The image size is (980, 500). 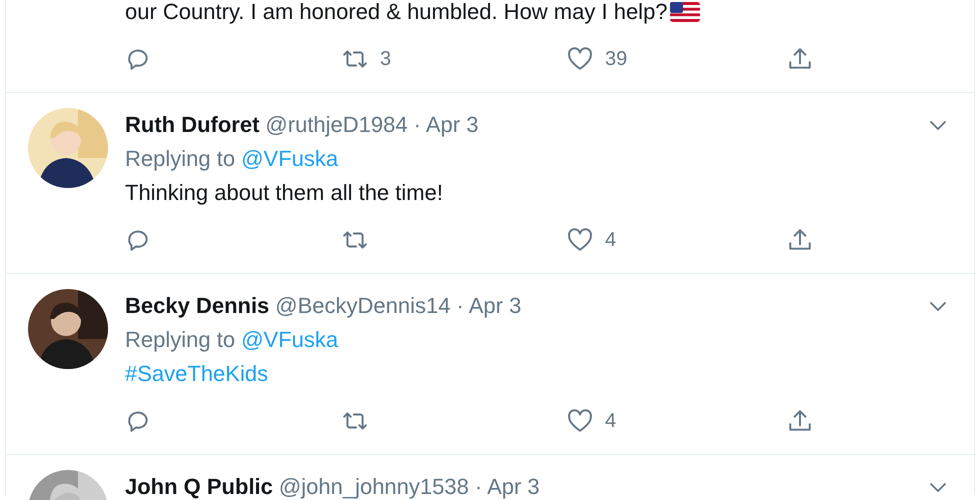 What do you see at coordinates (373, 485) in the screenshot?
I see `user-handle: @john_johnny1538` at bounding box center [373, 485].